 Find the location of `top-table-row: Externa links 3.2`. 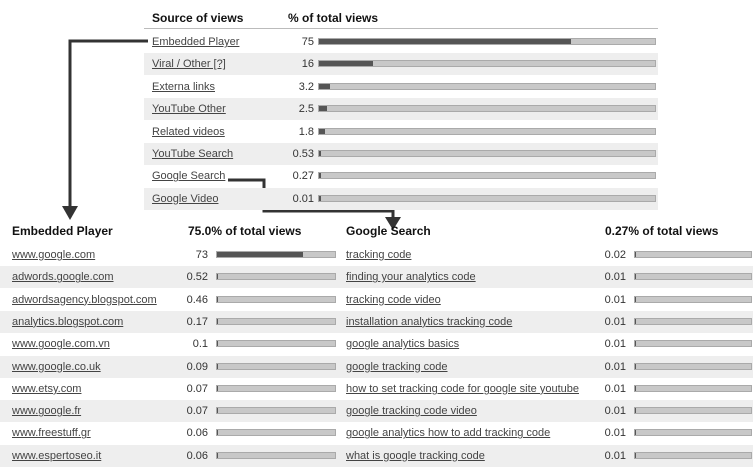

top-table-row: Externa links 3.2 is located at coordinates (401, 87).